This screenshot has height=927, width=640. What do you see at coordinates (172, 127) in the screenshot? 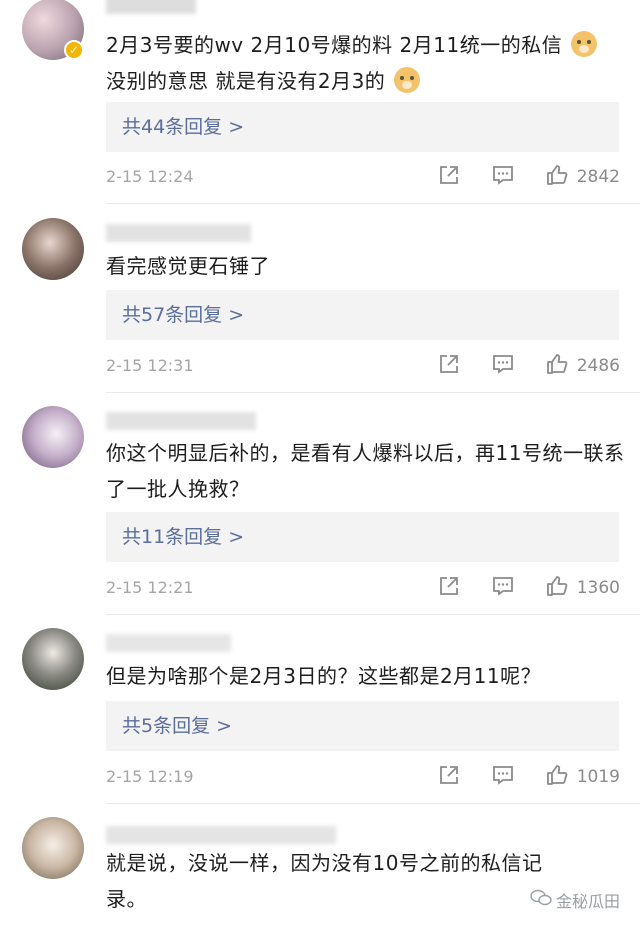
I see `replies-label: 共44条回复` at bounding box center [172, 127].